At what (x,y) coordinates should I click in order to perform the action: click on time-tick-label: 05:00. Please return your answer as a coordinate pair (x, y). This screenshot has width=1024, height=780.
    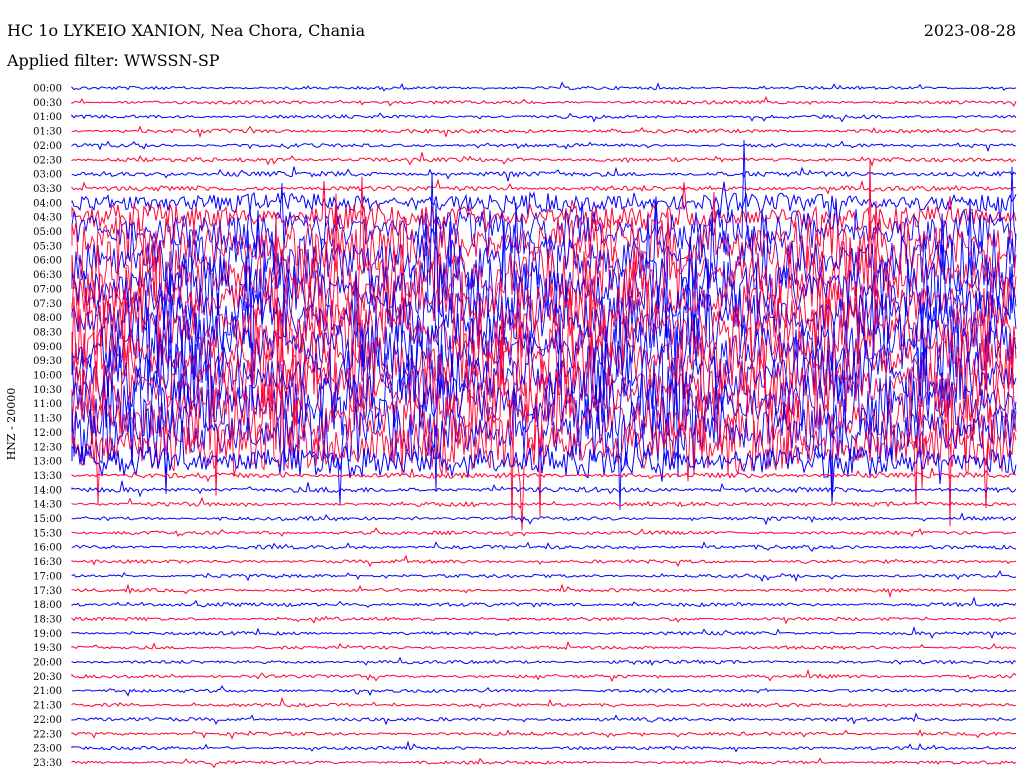
    Looking at the image, I should click on (47, 232).